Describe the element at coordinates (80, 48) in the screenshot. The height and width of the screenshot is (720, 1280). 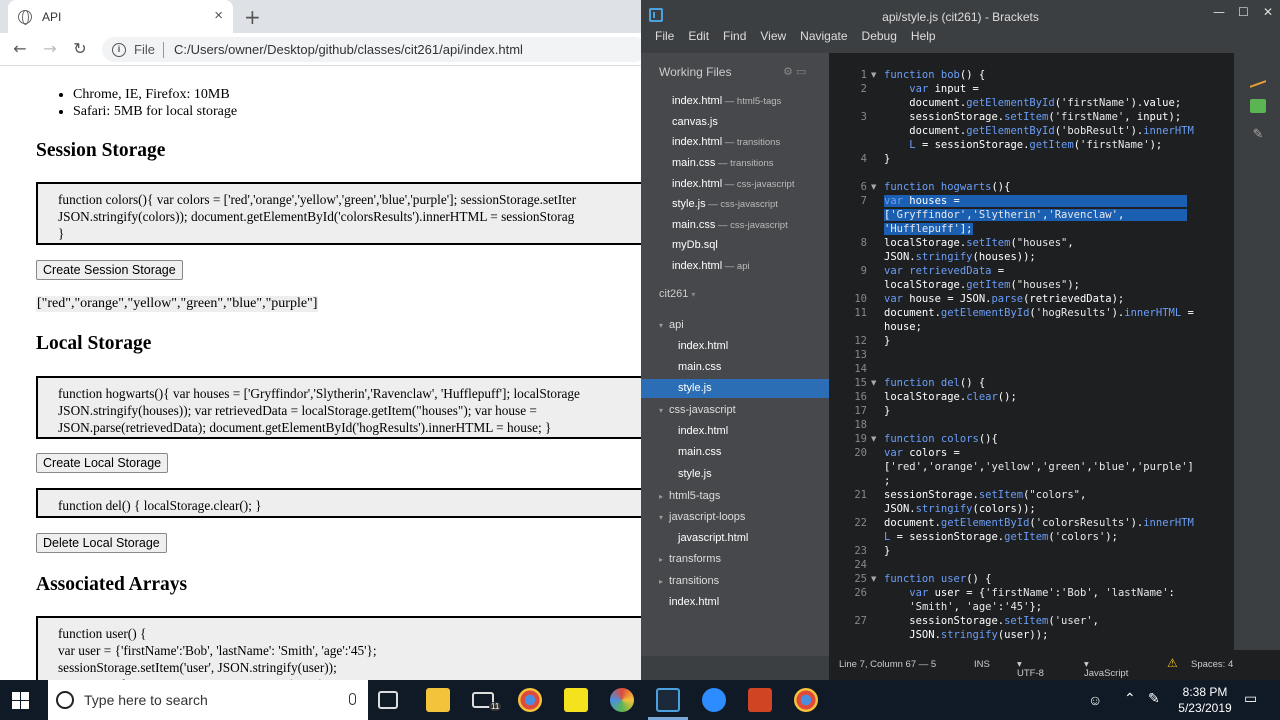
I see `reload-icon: ↻` at that location.